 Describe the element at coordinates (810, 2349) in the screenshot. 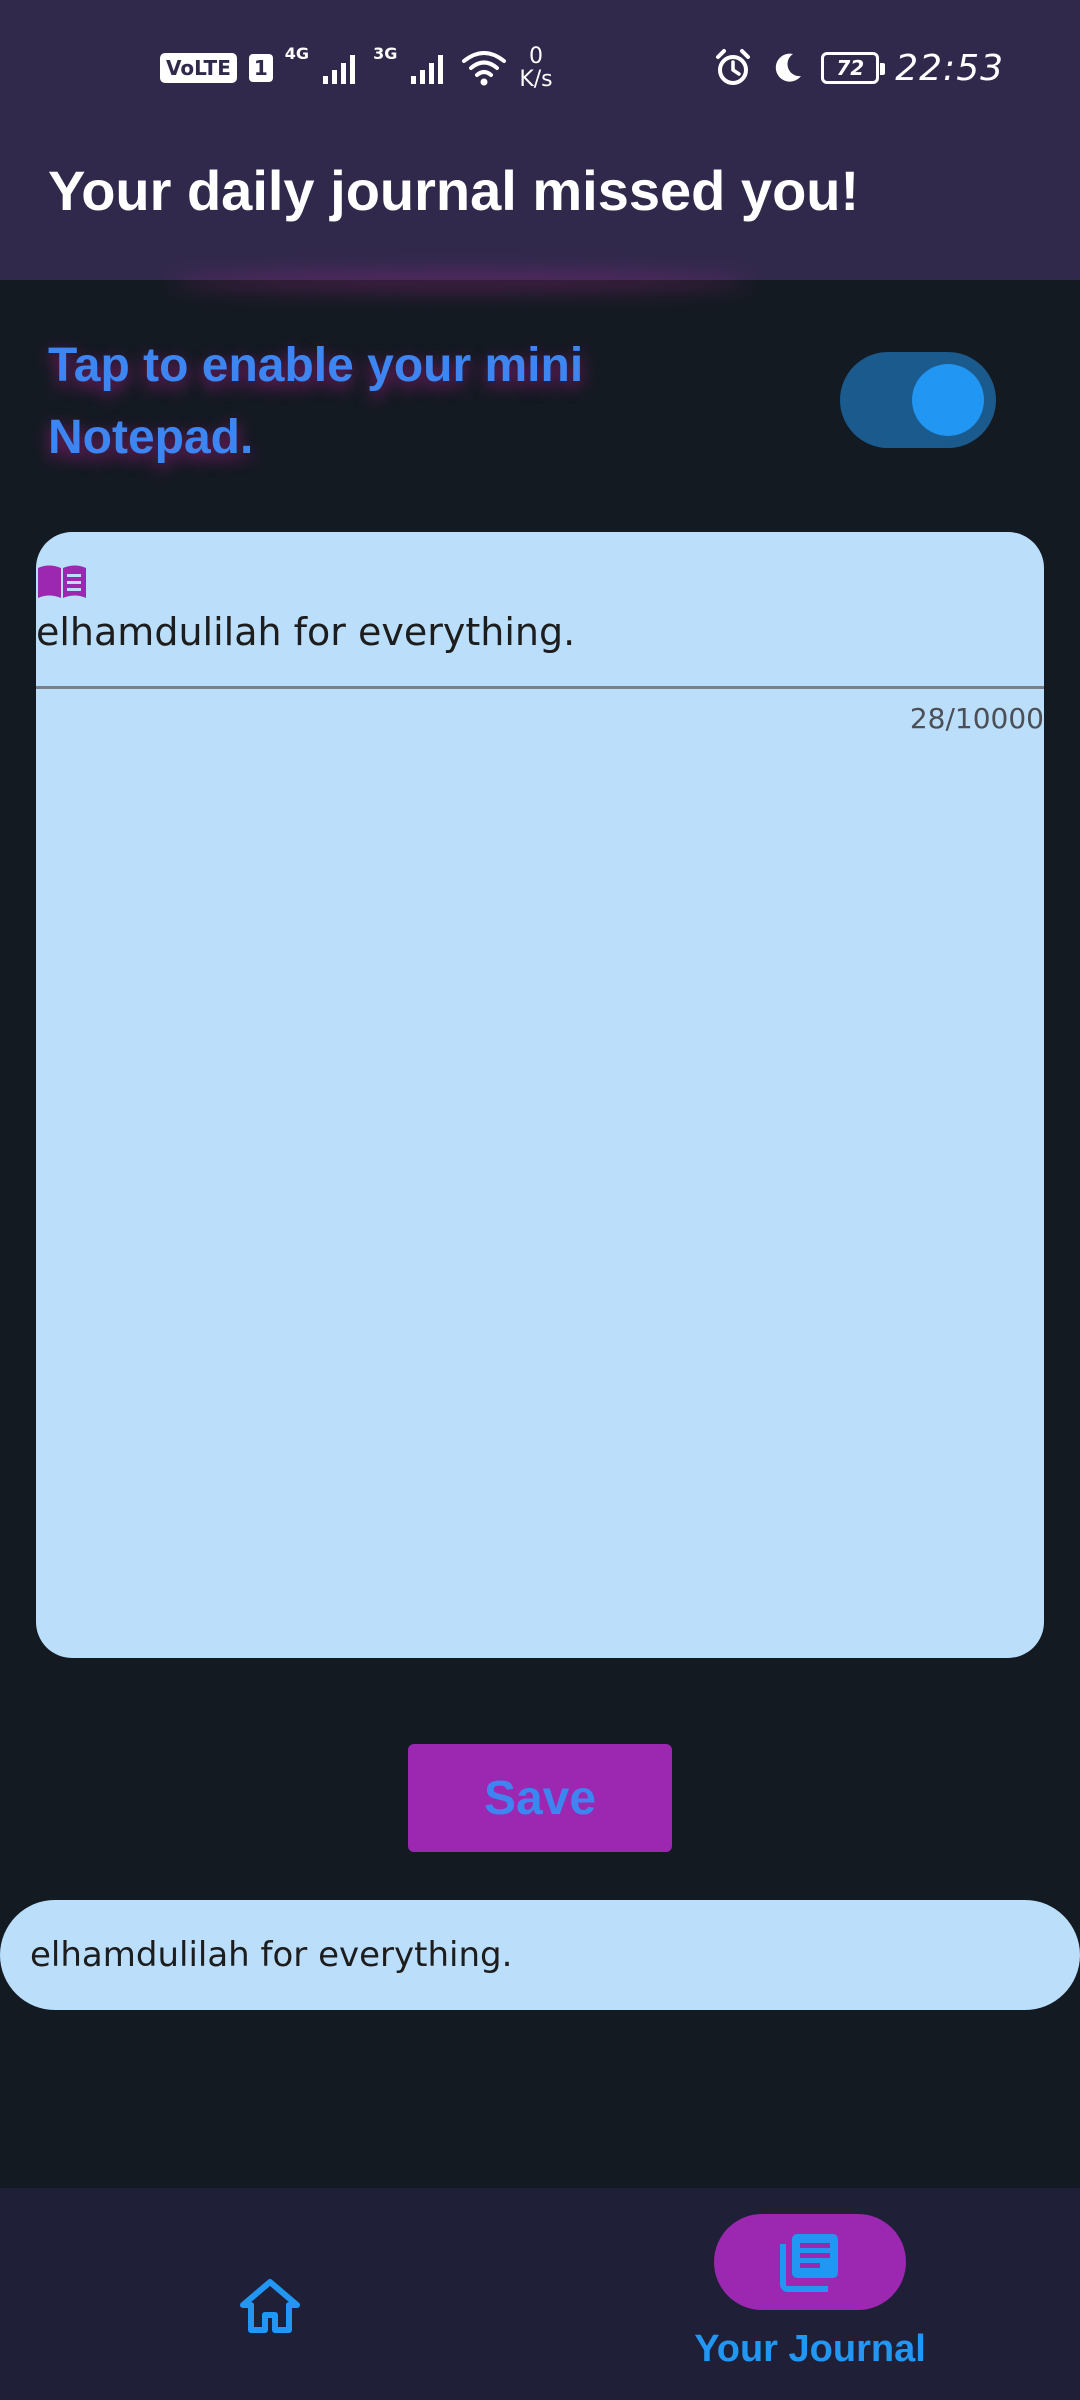

I see `nav-label-journal: Your Journal` at that location.